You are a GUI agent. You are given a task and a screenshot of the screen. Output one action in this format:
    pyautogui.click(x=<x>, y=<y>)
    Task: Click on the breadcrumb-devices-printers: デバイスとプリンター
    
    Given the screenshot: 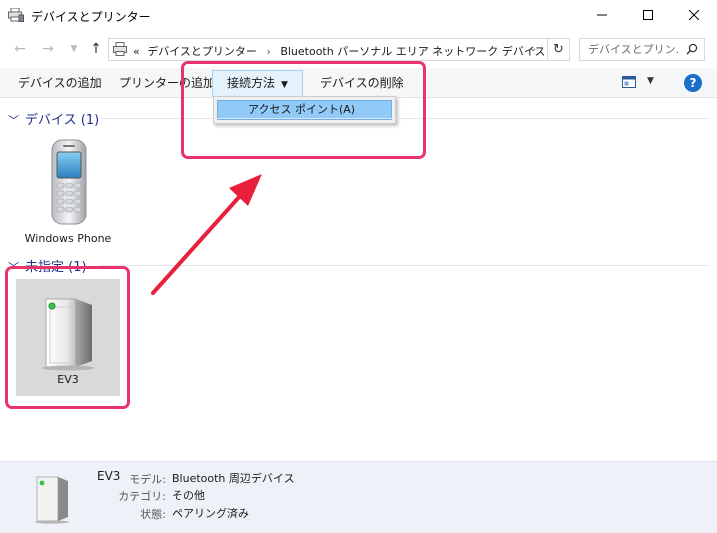 What is the action you would take?
    pyautogui.click(x=202, y=51)
    